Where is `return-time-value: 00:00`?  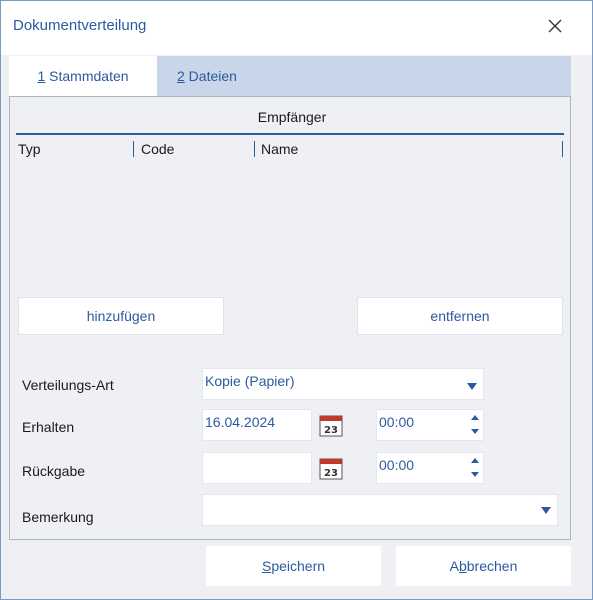 return-time-value: 00:00 is located at coordinates (397, 465).